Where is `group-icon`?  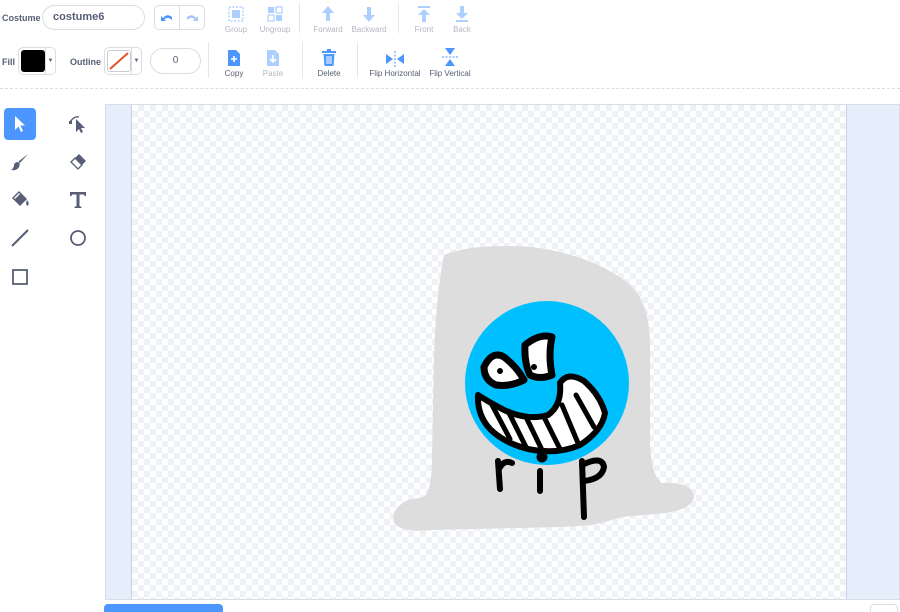
group-icon is located at coordinates (236, 14).